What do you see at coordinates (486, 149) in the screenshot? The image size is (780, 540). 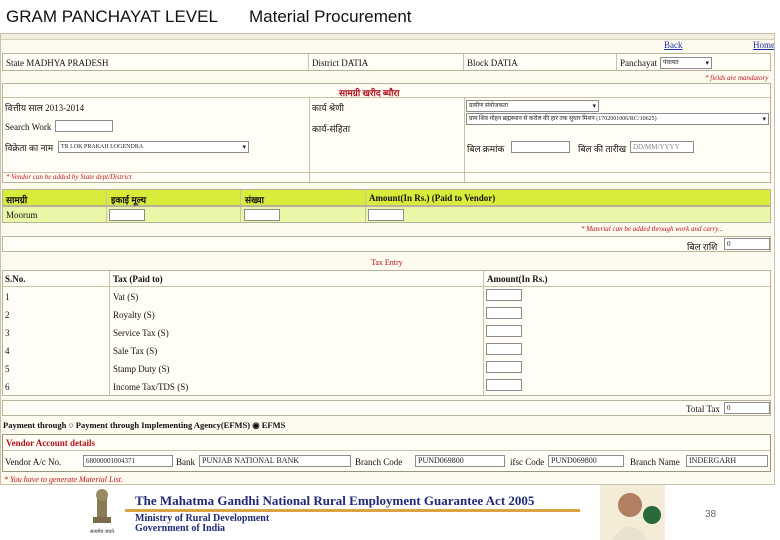 I see `bill-no-label: बिल क्रमांक` at bounding box center [486, 149].